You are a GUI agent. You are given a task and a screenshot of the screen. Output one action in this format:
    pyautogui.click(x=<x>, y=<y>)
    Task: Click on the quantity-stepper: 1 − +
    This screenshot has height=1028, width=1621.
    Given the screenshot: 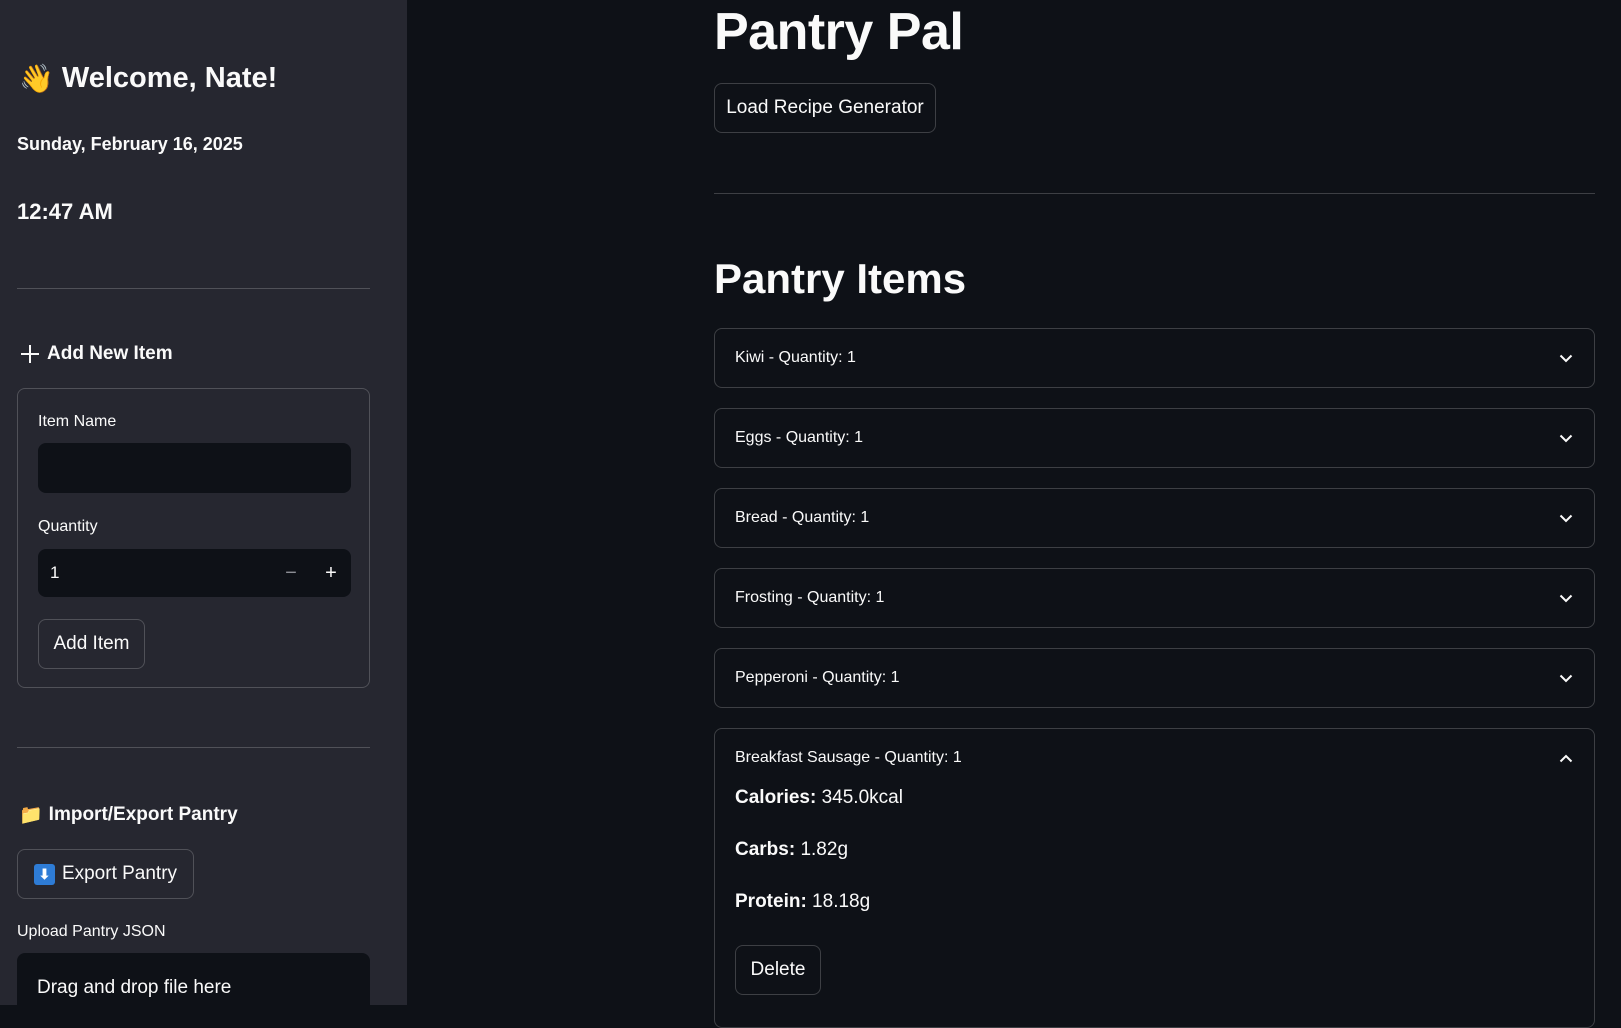 What is the action you would take?
    pyautogui.click(x=194, y=573)
    